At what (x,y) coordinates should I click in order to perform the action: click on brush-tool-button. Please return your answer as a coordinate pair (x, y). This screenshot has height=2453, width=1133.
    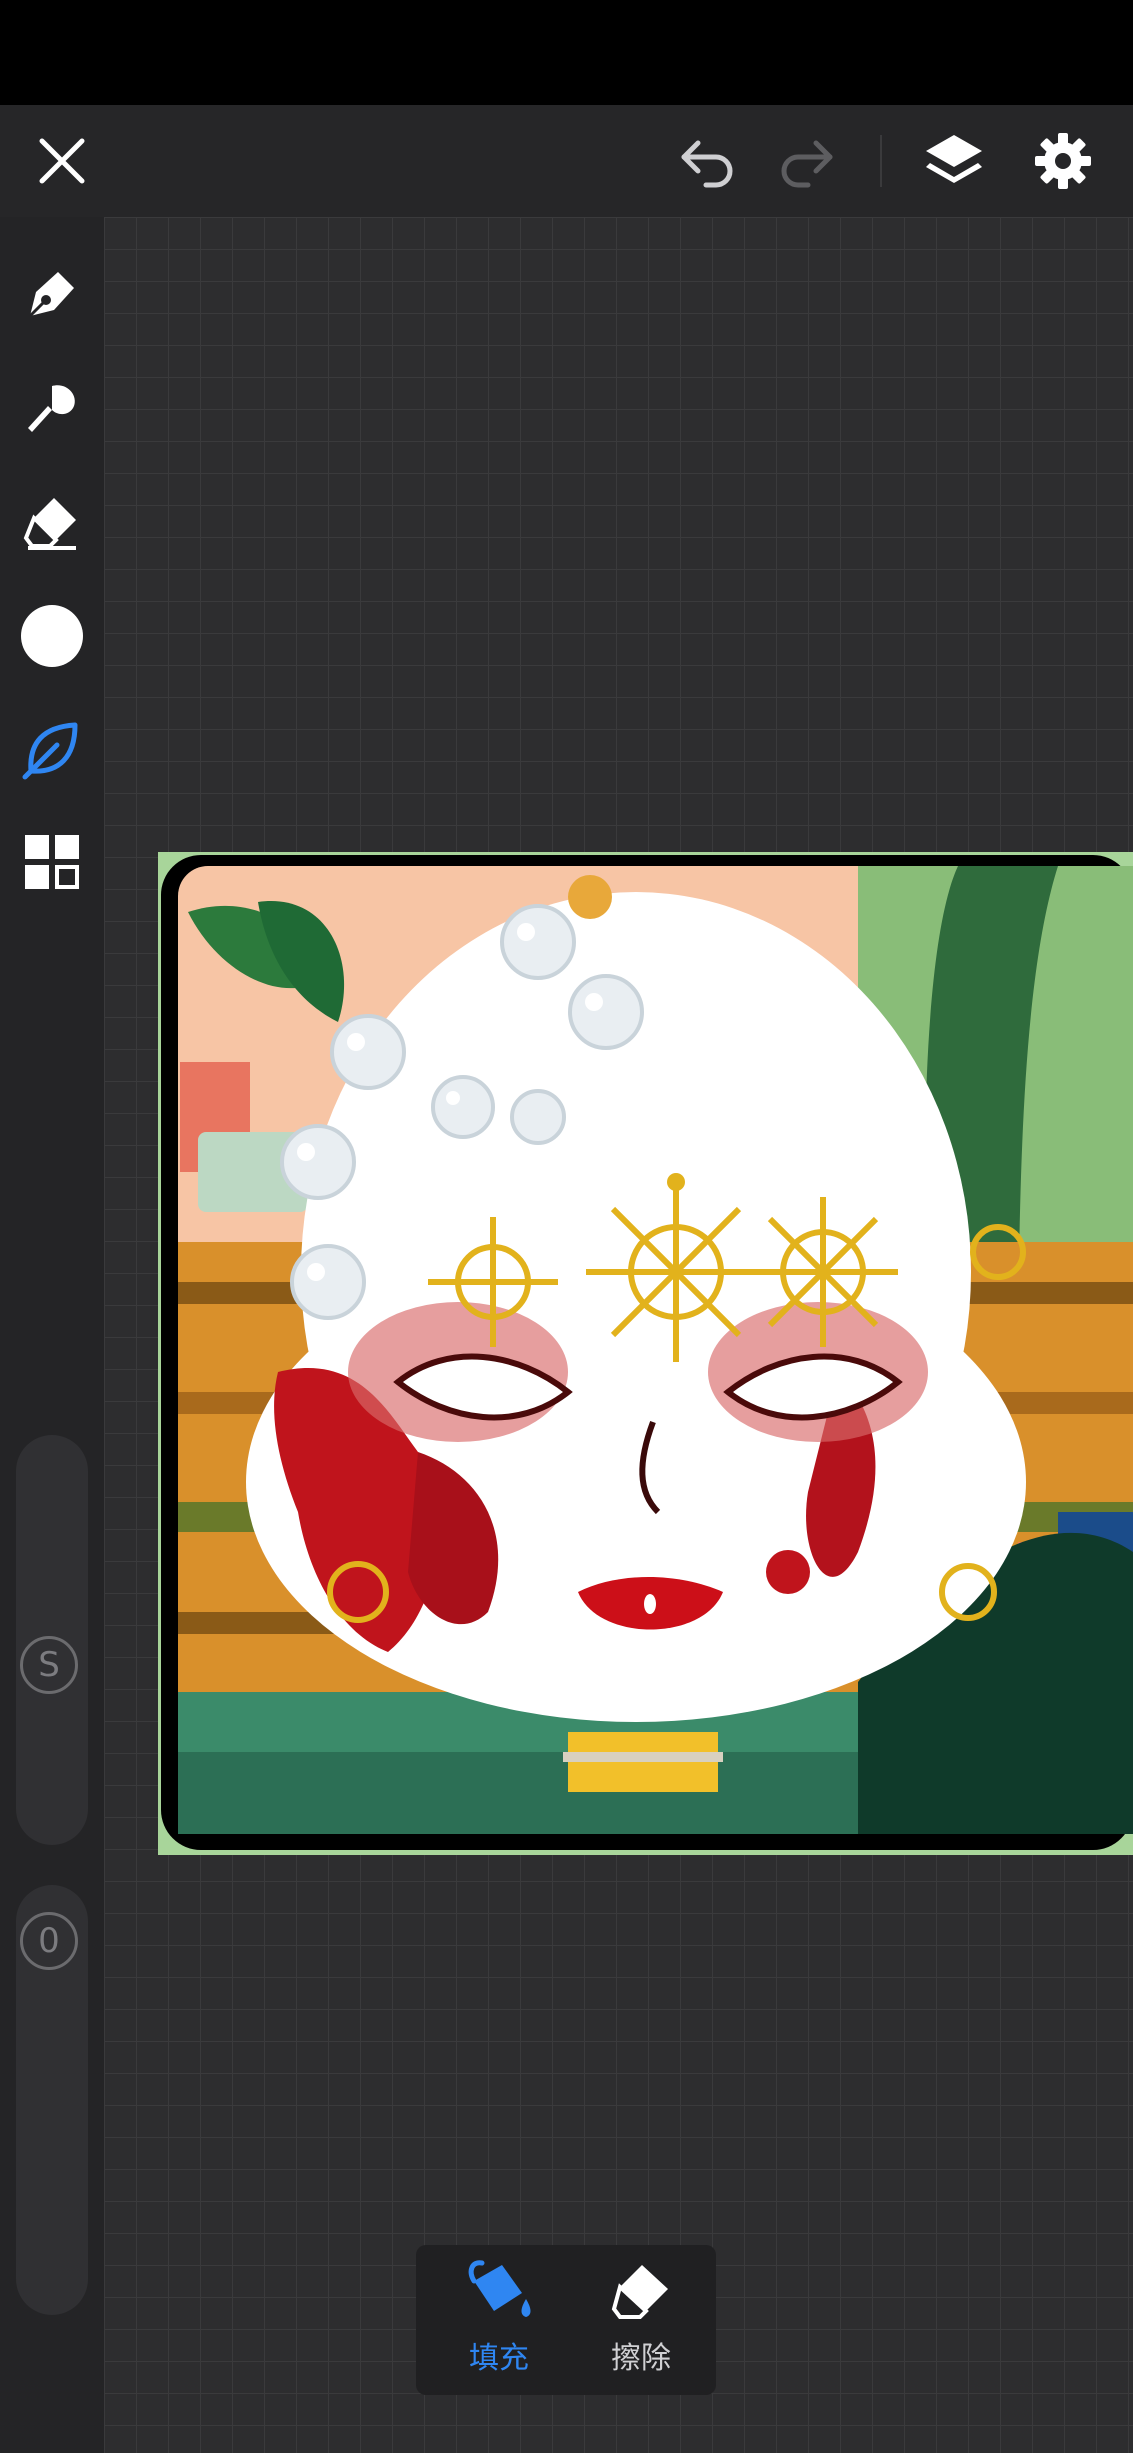
    Looking at the image, I should click on (52, 408).